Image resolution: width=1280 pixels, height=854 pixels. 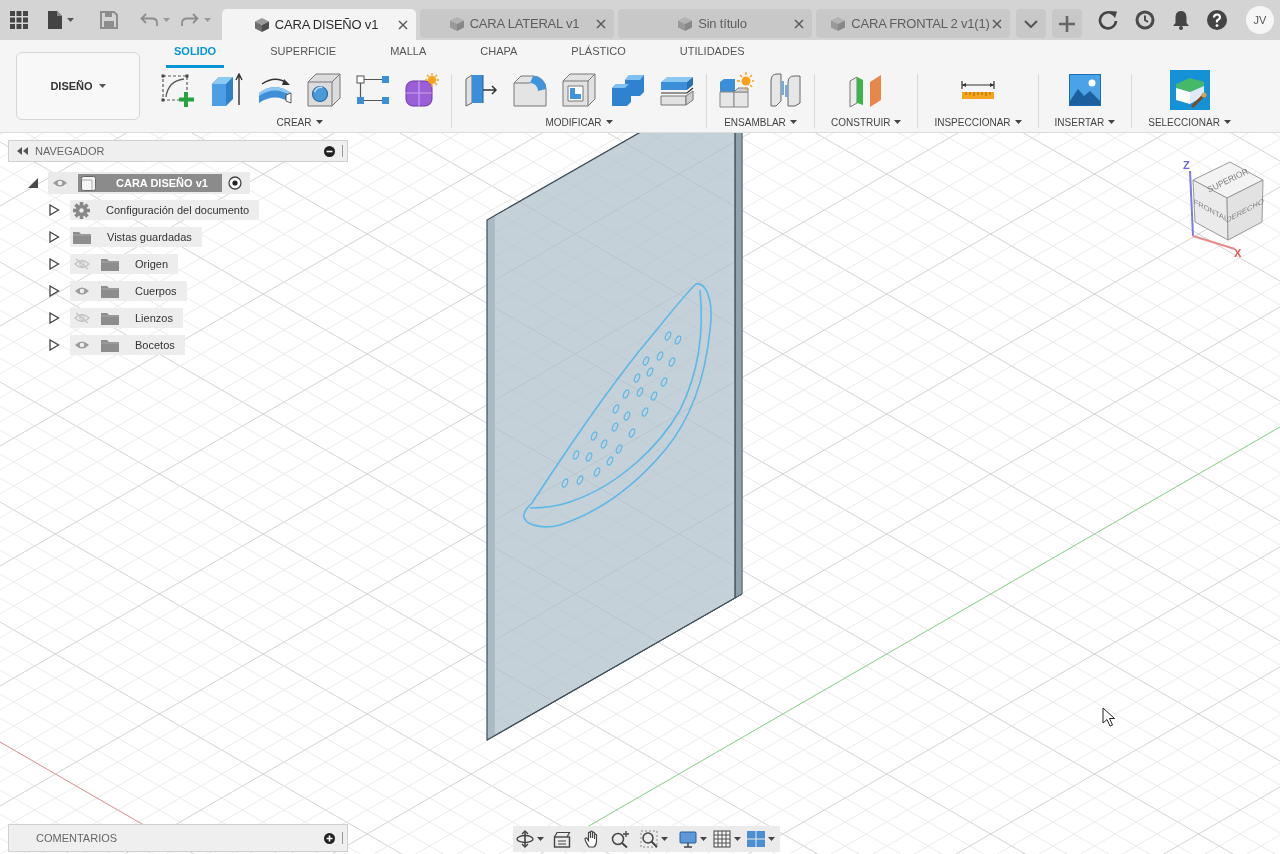 What do you see at coordinates (177, 90) in the screenshot?
I see `sketch-plus-icon` at bounding box center [177, 90].